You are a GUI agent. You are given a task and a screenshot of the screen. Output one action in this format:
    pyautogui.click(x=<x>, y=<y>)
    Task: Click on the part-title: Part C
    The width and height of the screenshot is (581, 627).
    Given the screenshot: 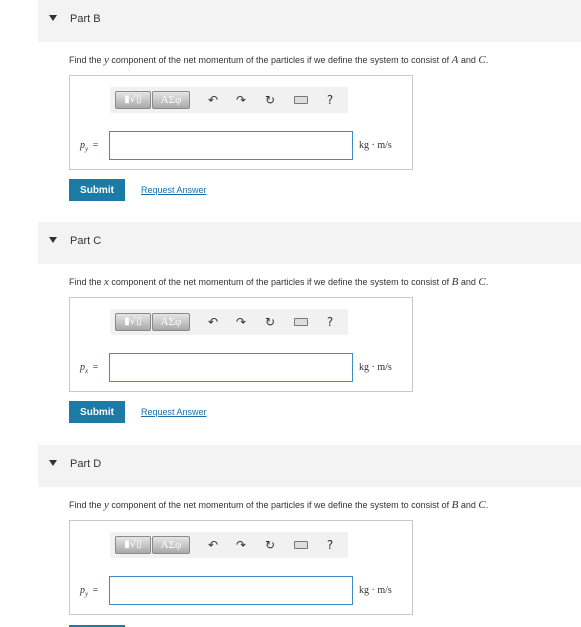 What is the action you would take?
    pyautogui.click(x=86, y=241)
    